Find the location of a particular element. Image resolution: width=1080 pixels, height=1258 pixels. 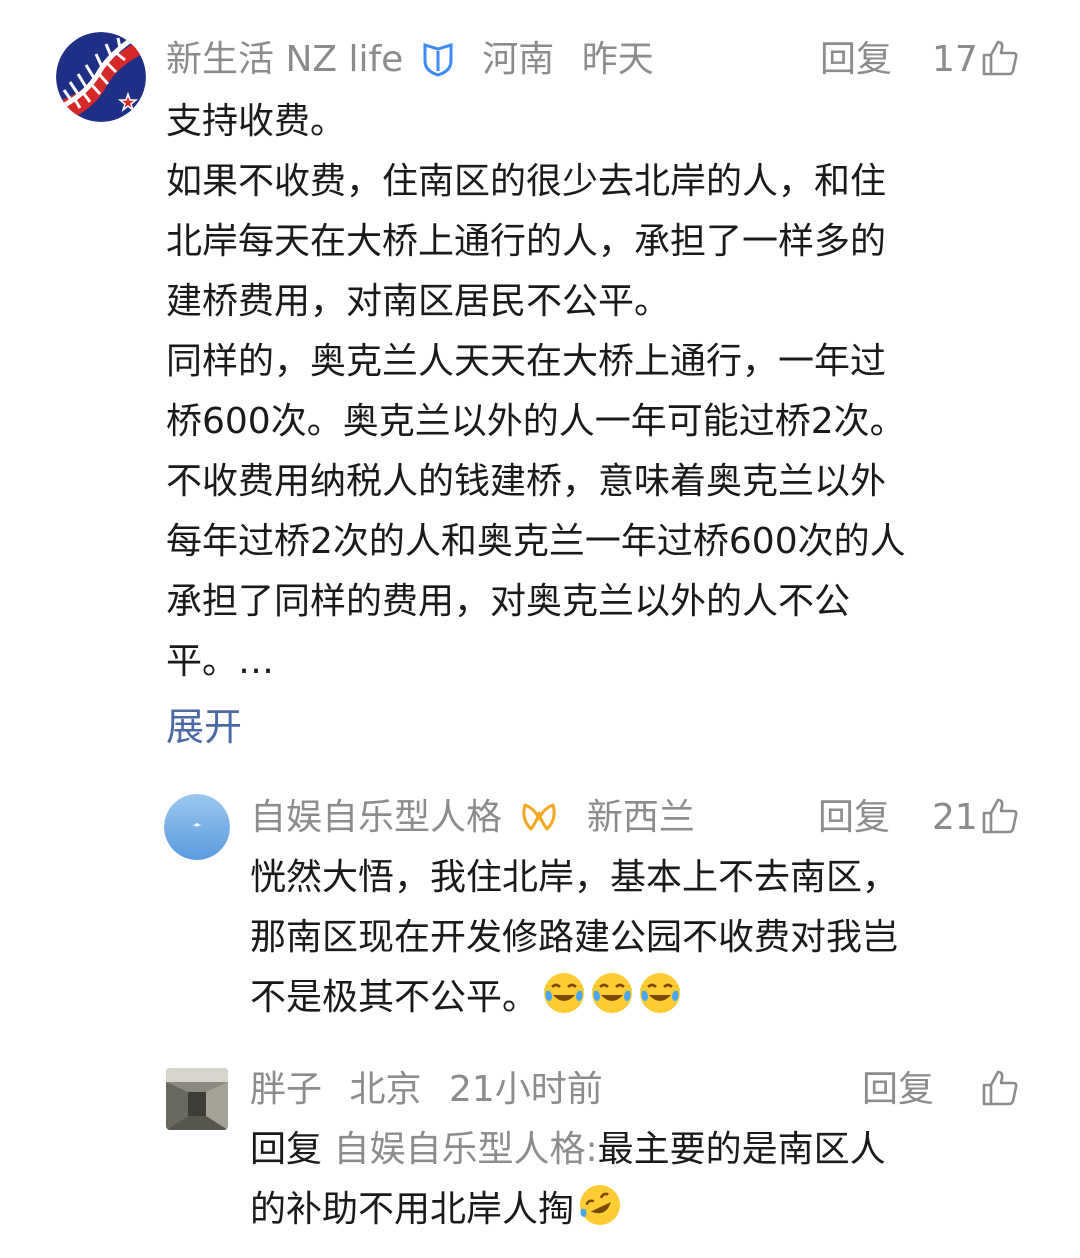

username: 自娱自乐型人格 is located at coordinates (376, 817).